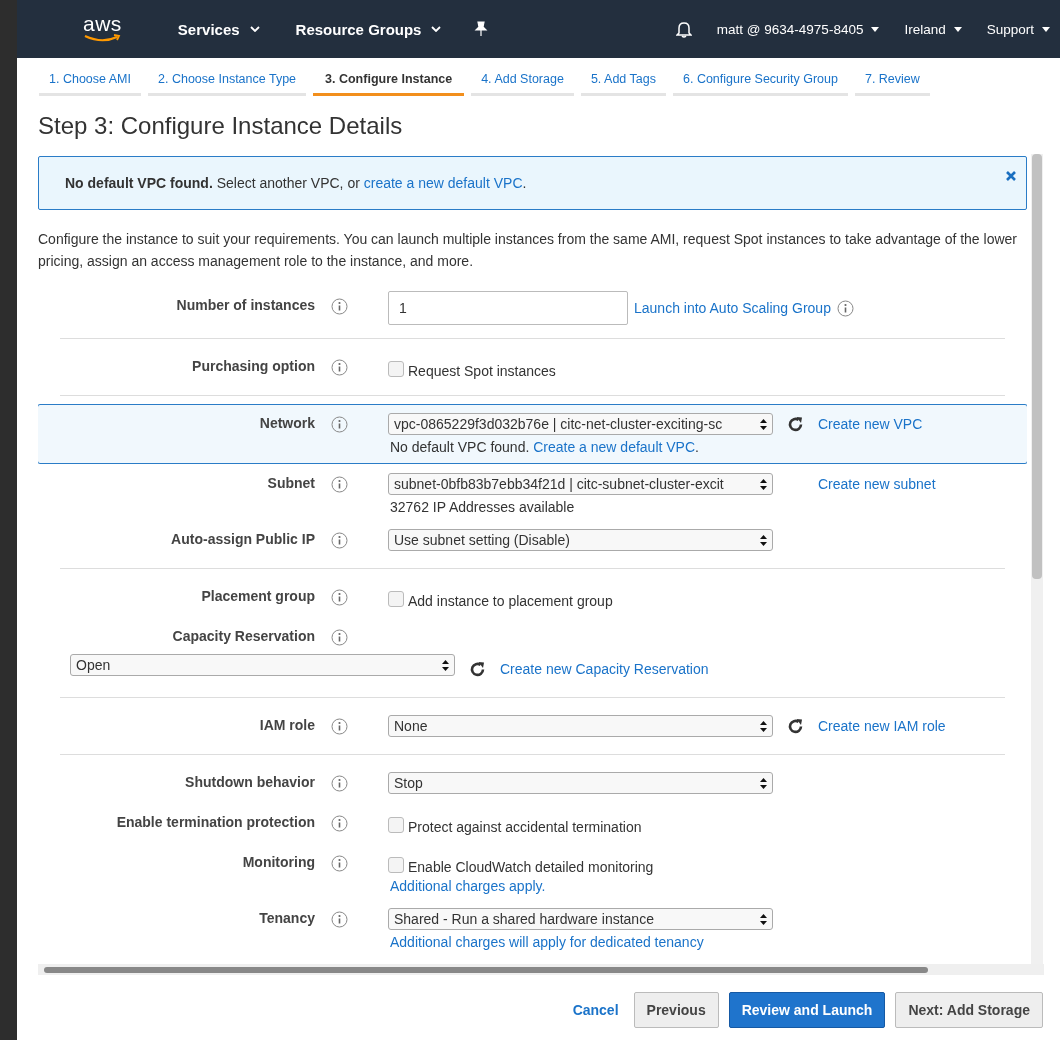 The height and width of the screenshot is (1040, 1060). I want to click on wizard-step-tab: 1. Choose AMI, so click(90, 81).